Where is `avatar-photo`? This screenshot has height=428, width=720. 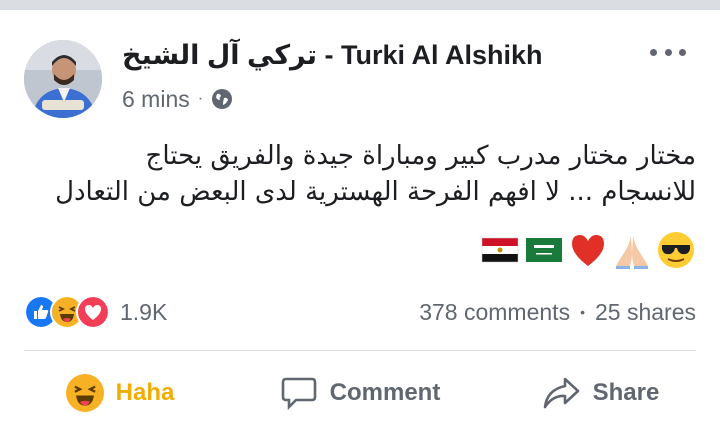 avatar-photo is located at coordinates (63, 79).